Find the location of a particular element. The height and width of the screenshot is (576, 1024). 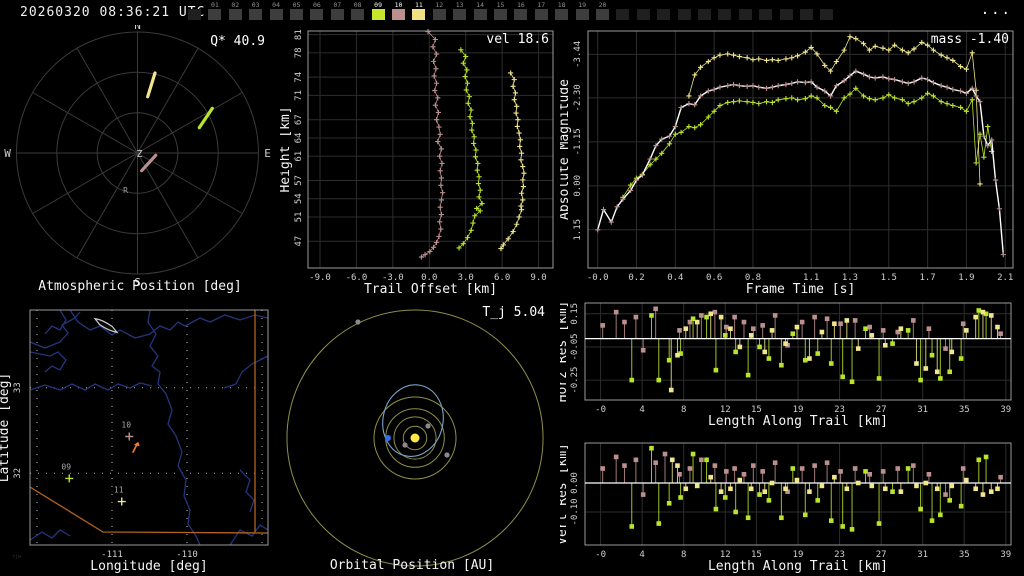

svg-text: Frame Time [s] is located at coordinates (801, 289).